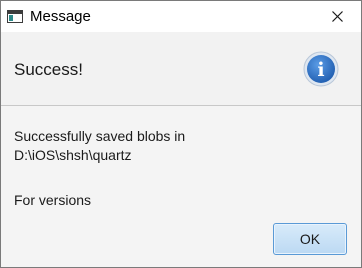 This screenshot has width=362, height=268. Describe the element at coordinates (100, 136) in the screenshot. I see `message-line: Successfully saved blobs in` at that location.